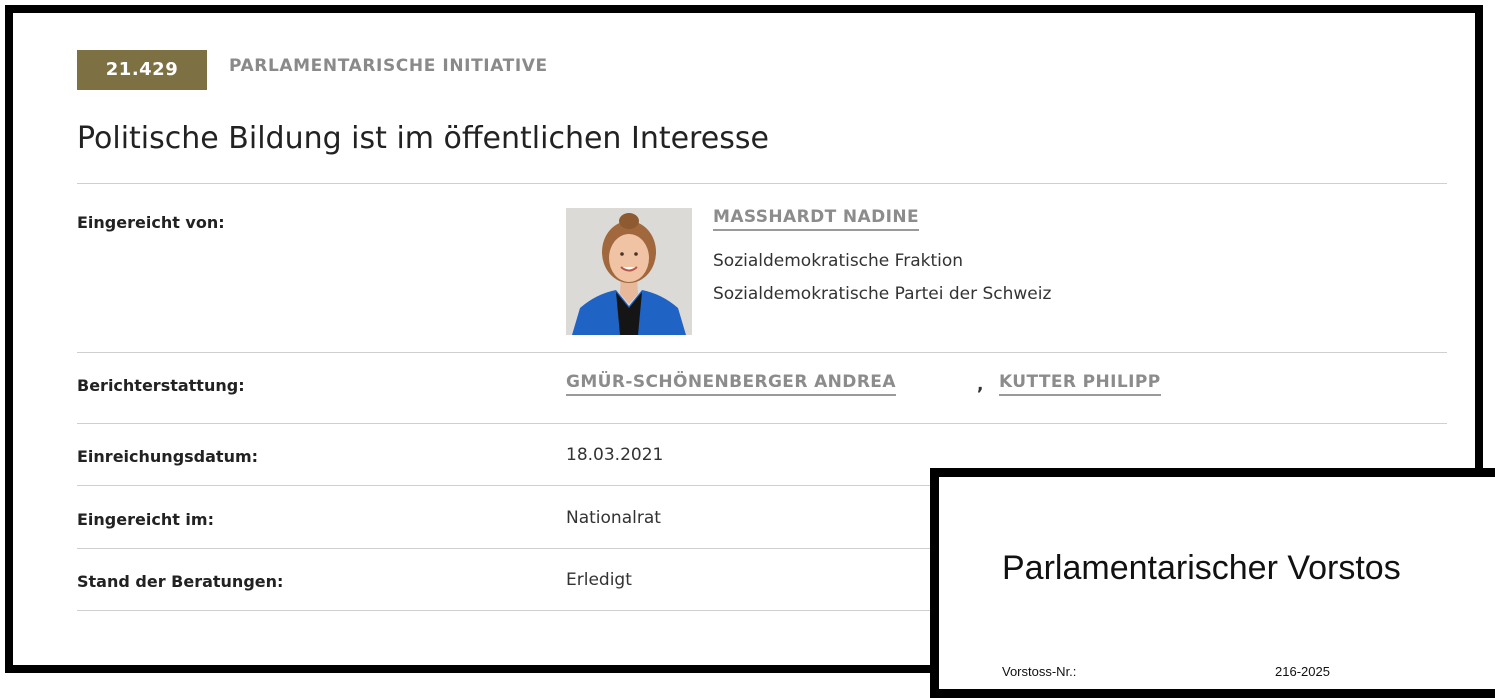  I want to click on author-avatar, so click(629, 271).